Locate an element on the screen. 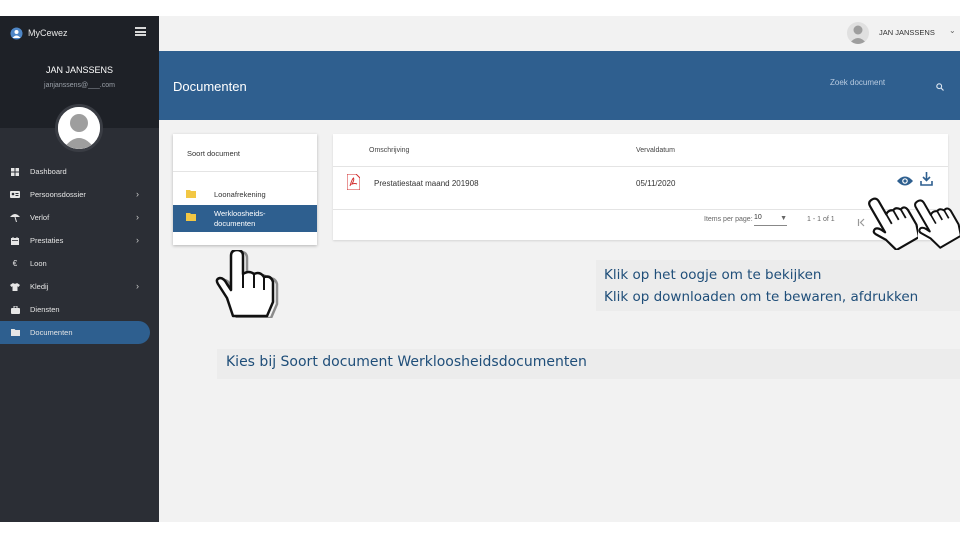 This screenshot has height=540, width=960. items-per-page-label: Items per page: is located at coordinates (728, 219).